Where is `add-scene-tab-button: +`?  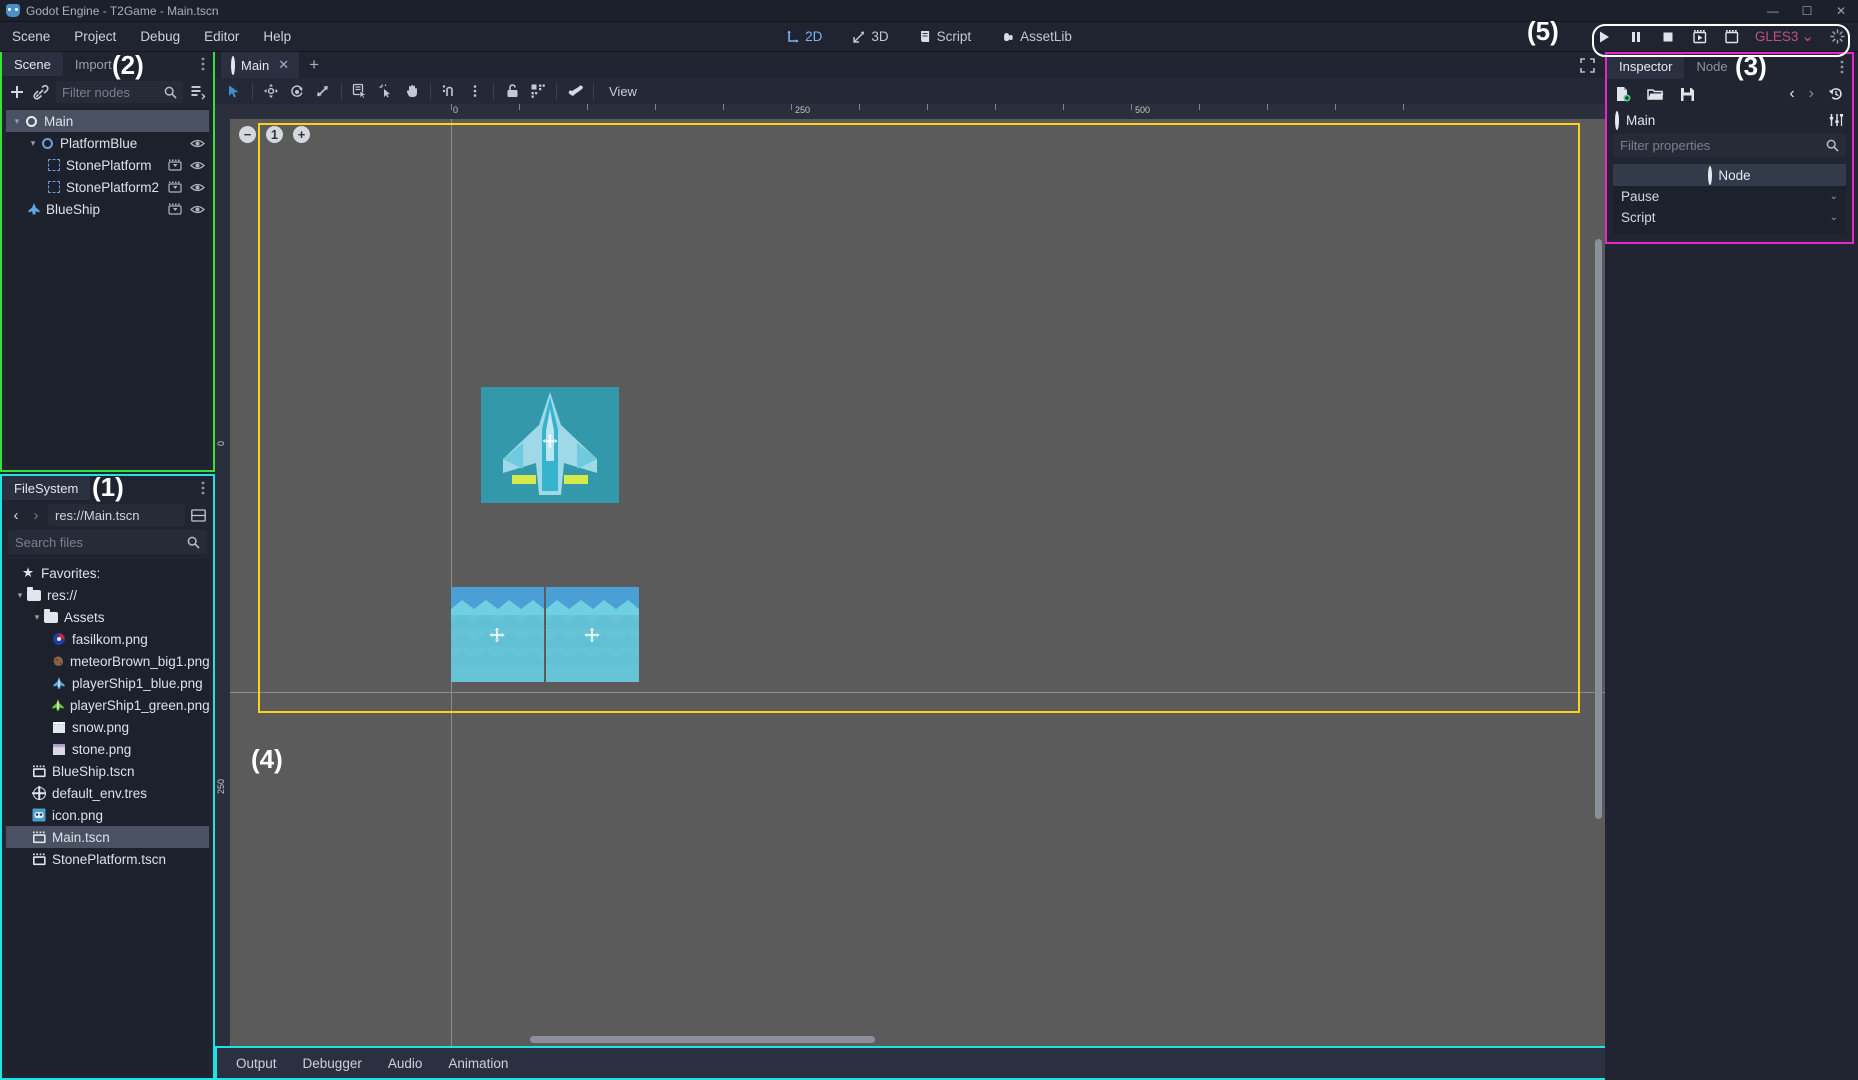
add-scene-tab-button: + is located at coordinates (314, 65).